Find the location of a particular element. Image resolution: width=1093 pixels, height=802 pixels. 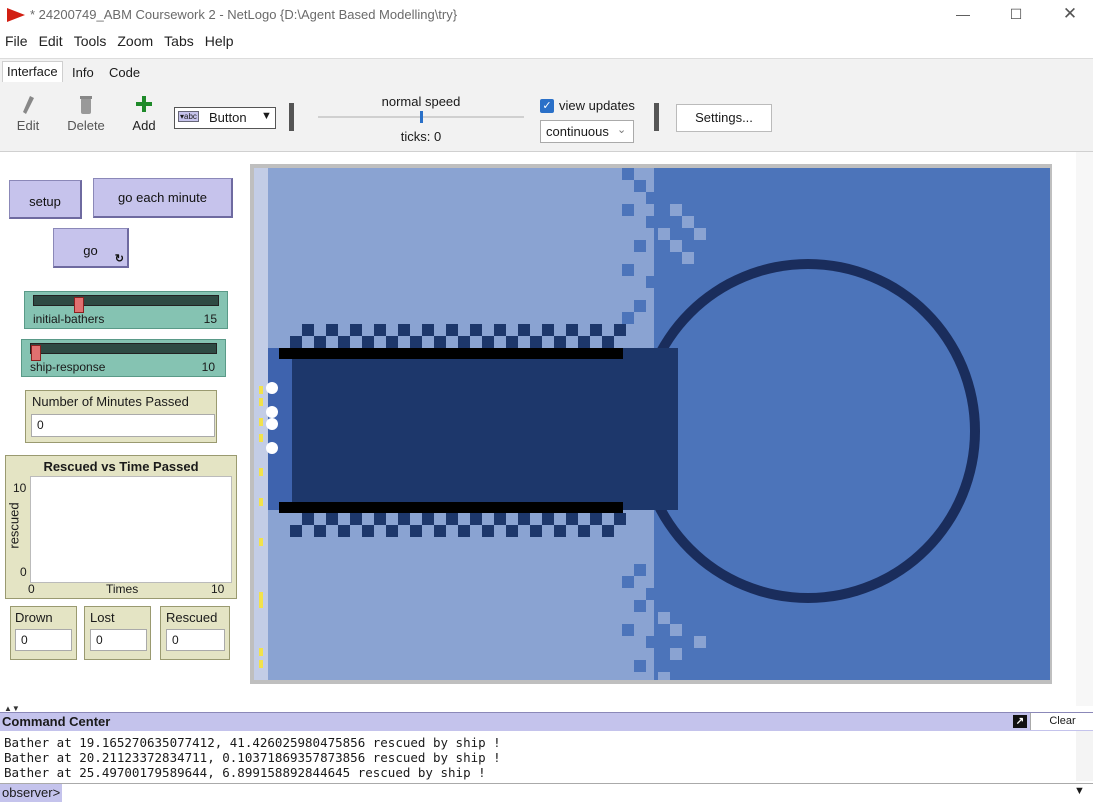

initial-bathers-slider: initial-bathers 15 is located at coordinates (126, 310).